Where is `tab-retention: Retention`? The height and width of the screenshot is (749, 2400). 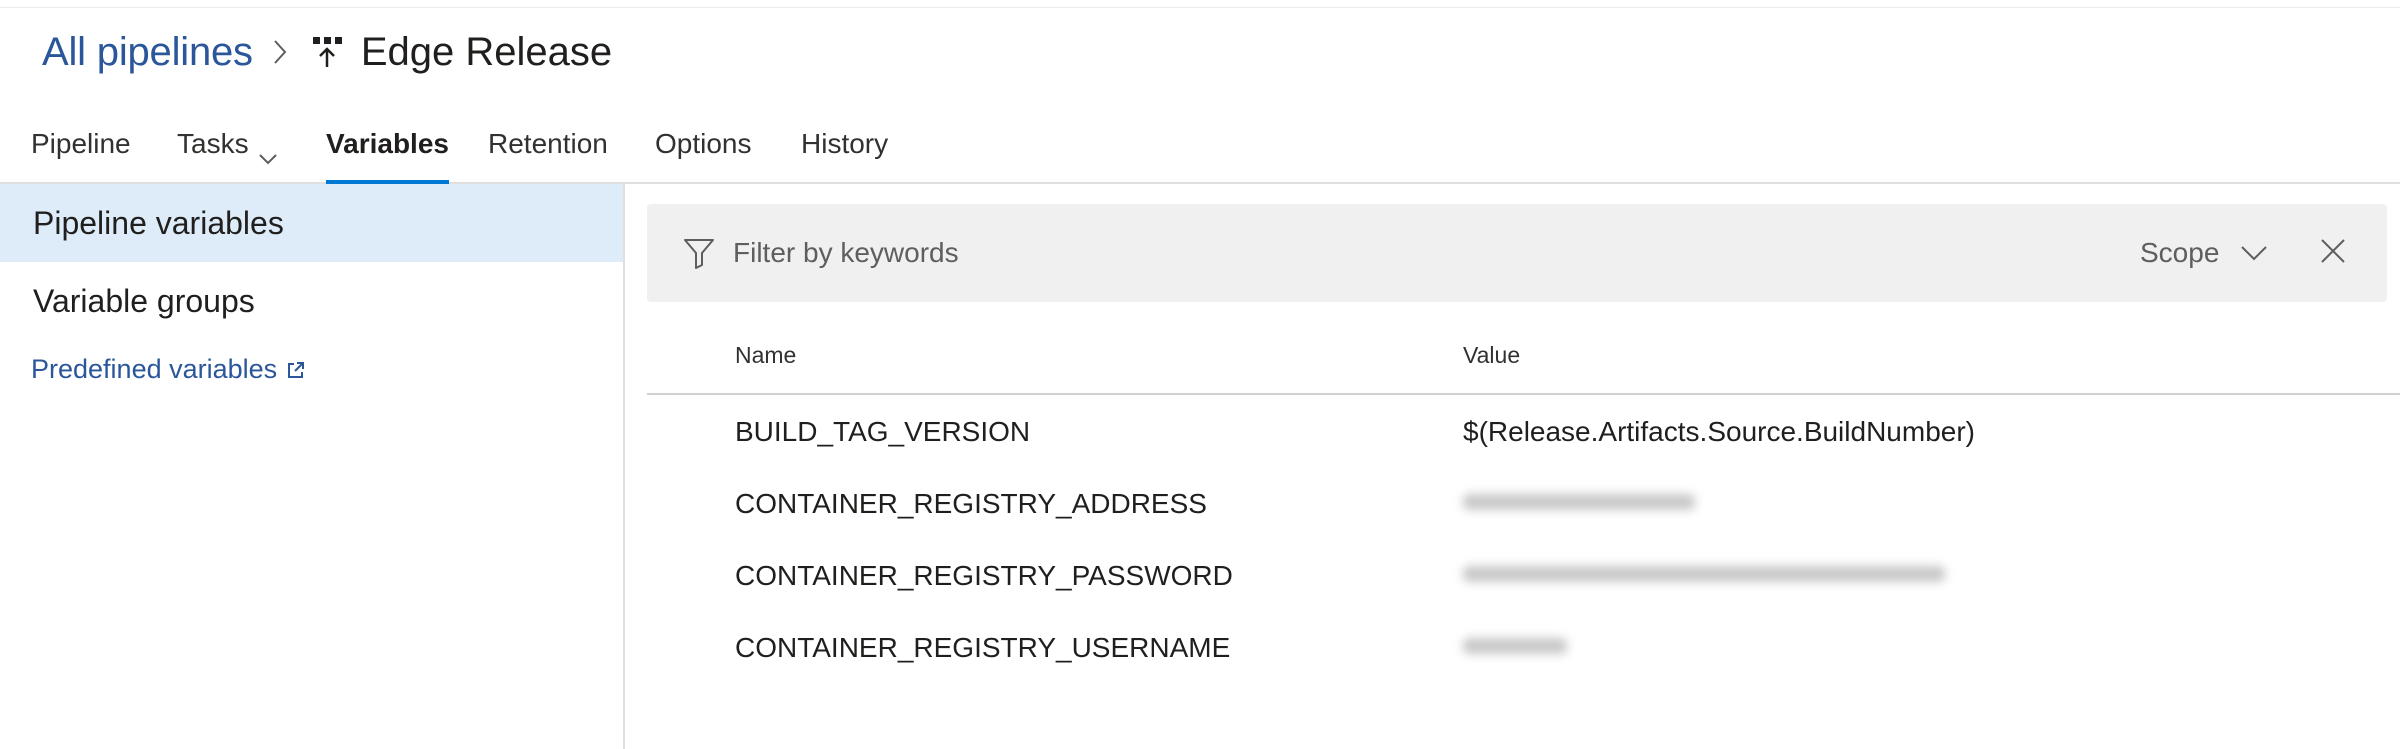
tab-retention: Retention is located at coordinates (548, 155).